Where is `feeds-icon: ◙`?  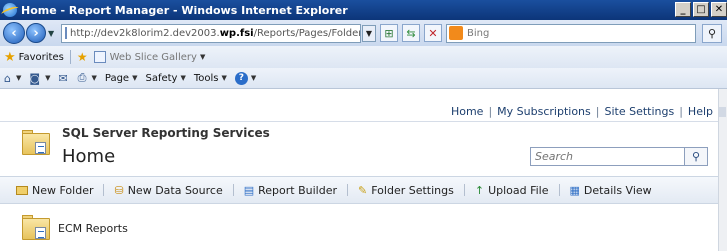
feeds-icon: ◙ is located at coordinates (35, 78).